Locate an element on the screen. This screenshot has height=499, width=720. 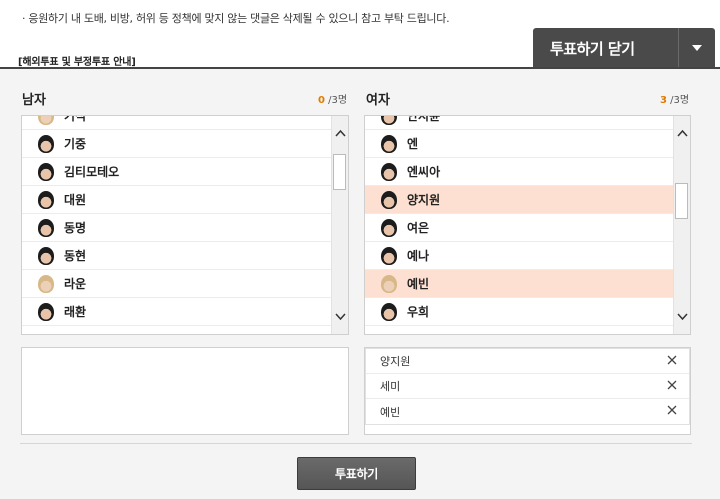
candidate-row: 동명 is located at coordinates (176, 228).